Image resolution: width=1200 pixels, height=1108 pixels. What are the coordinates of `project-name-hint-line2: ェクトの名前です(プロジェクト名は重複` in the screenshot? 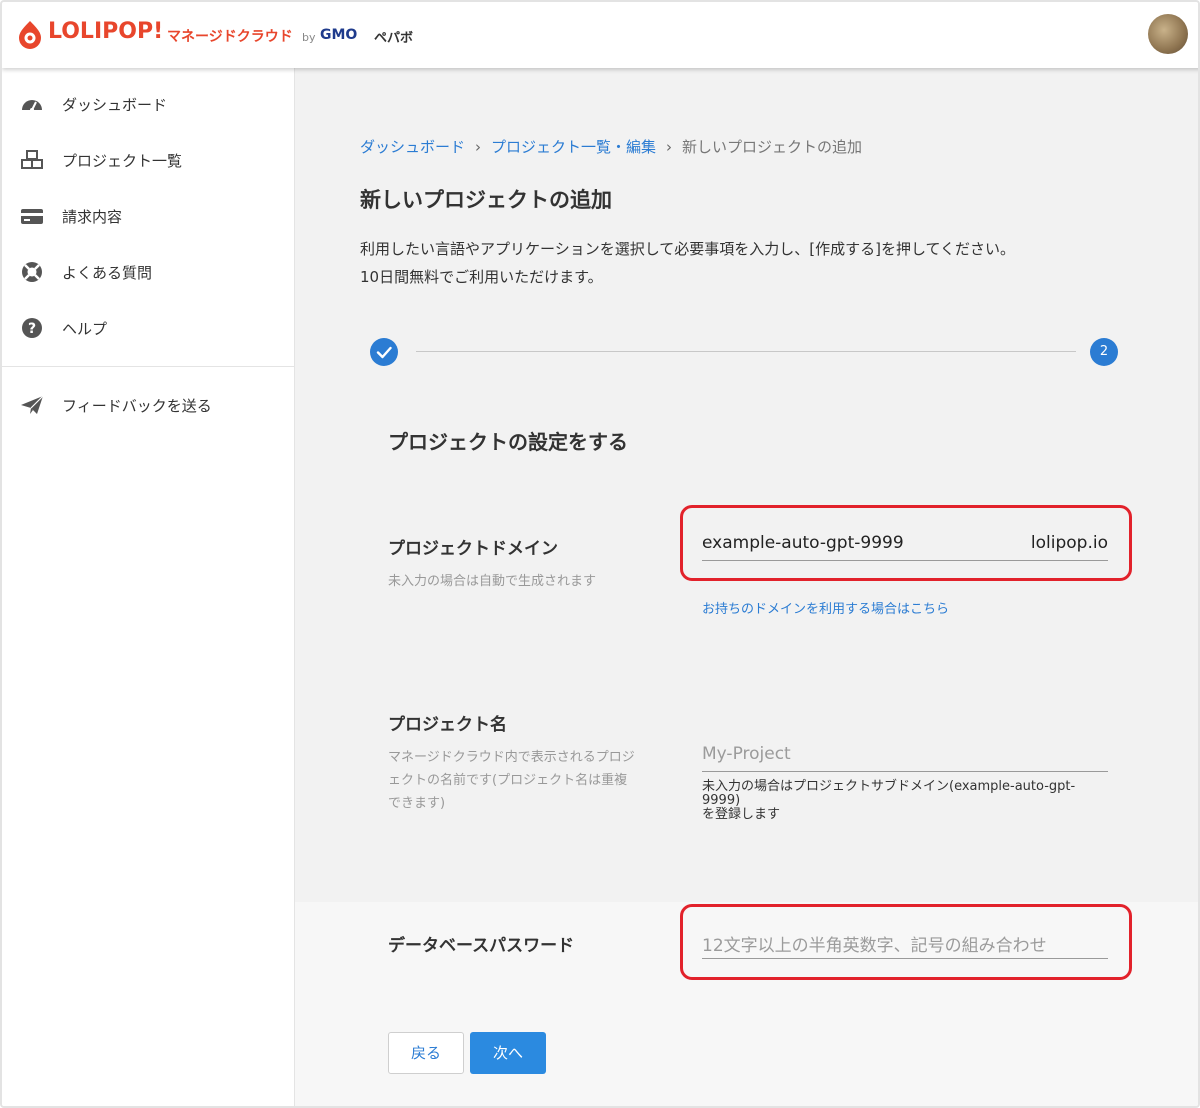 It's located at (508, 780).